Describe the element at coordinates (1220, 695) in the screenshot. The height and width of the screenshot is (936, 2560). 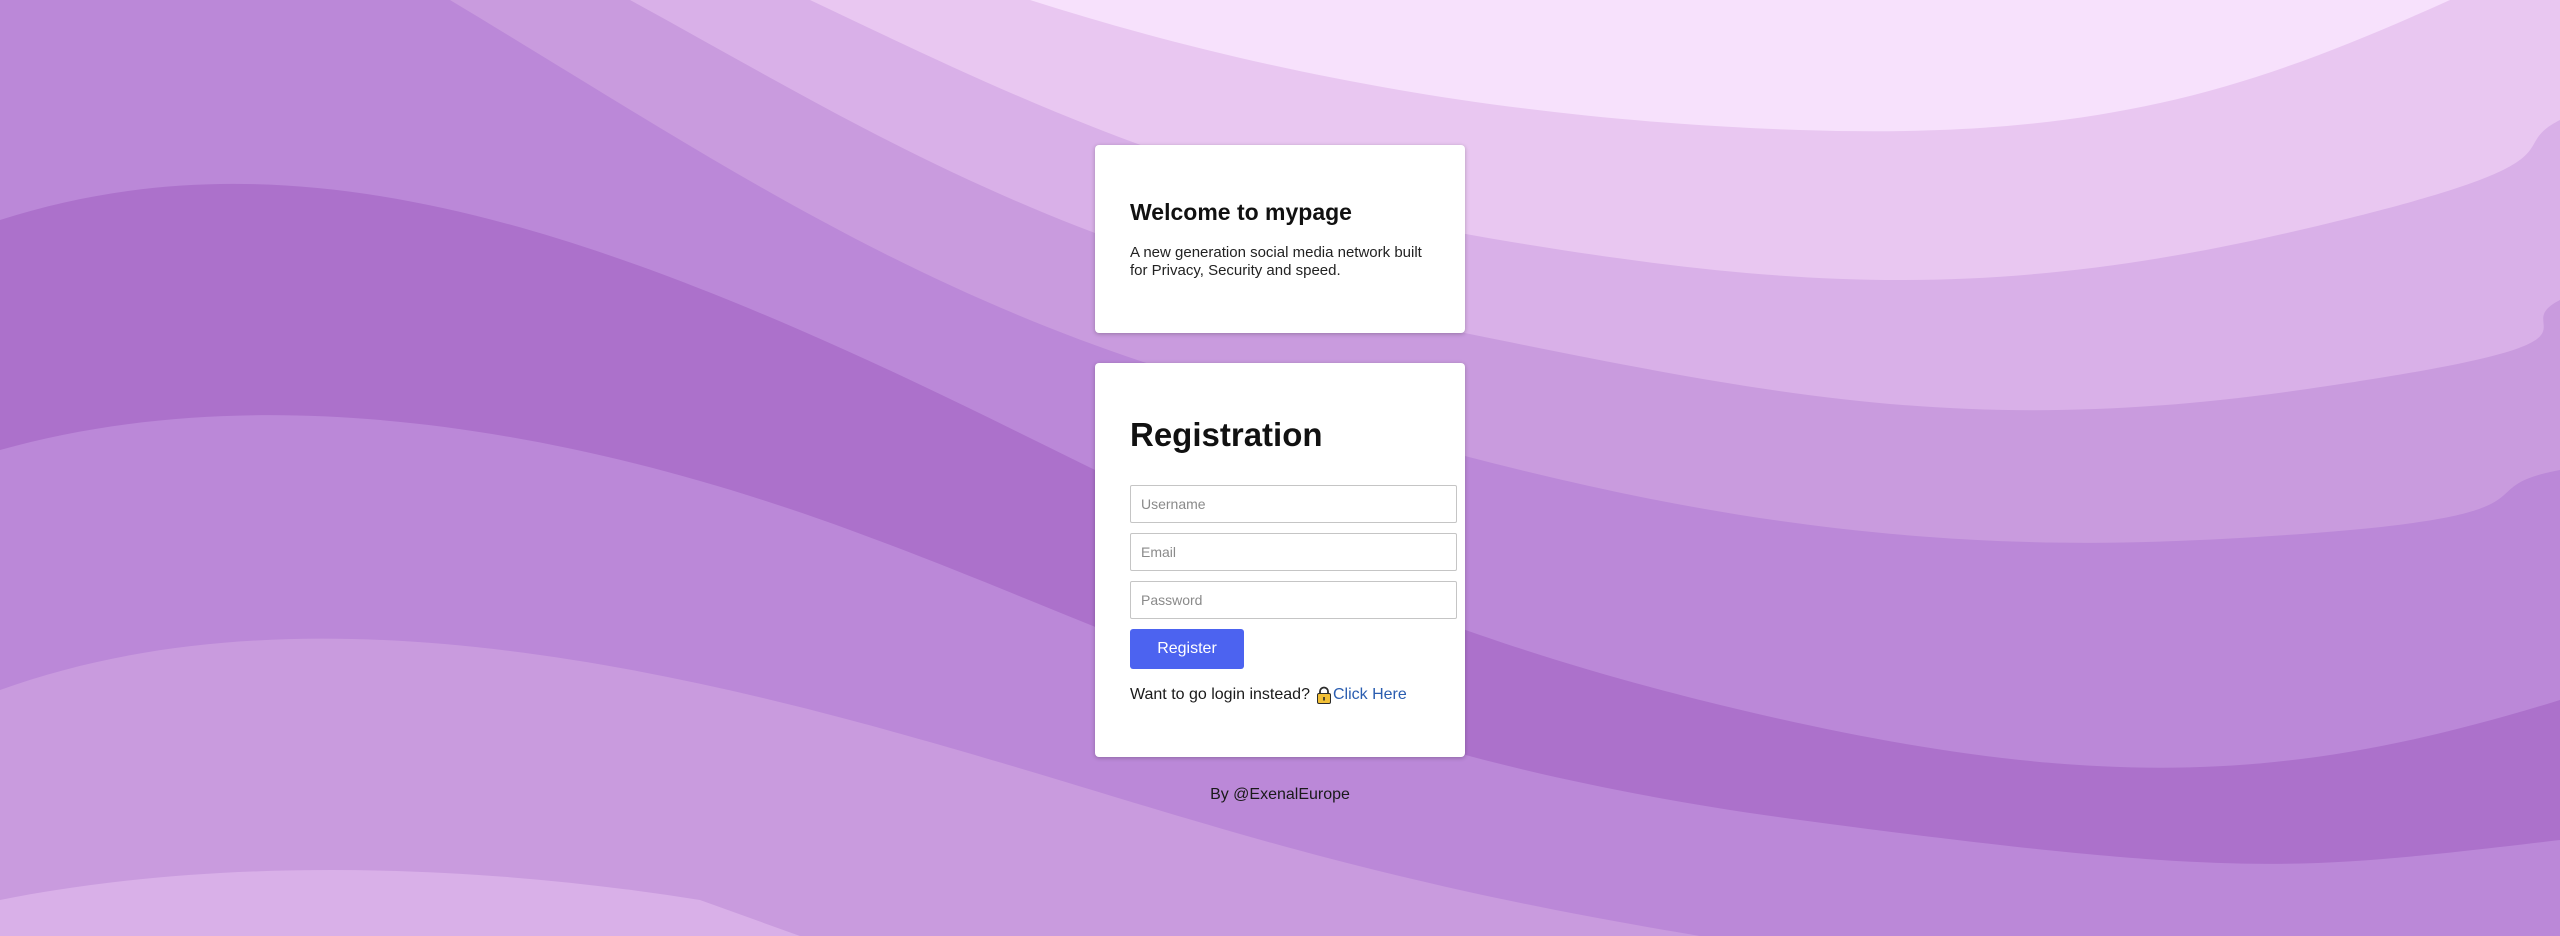
I see `login-prompt-text: Want to go login instead?` at that location.